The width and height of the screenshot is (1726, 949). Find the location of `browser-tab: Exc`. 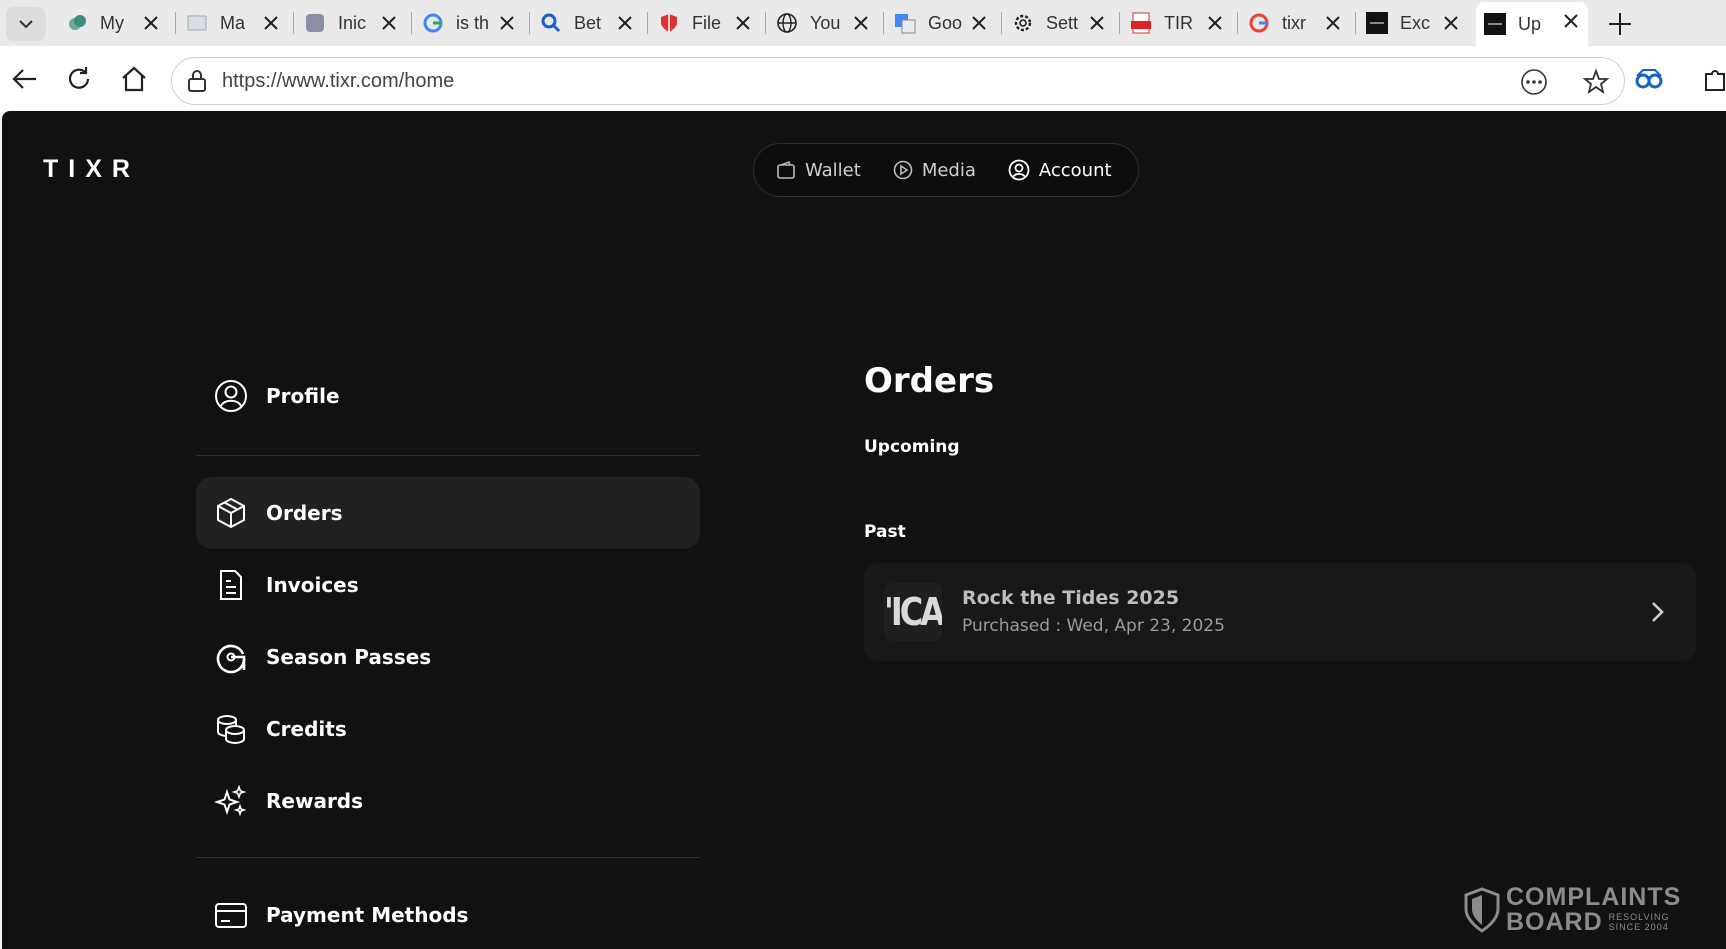

browser-tab: Exc is located at coordinates (1413, 23).